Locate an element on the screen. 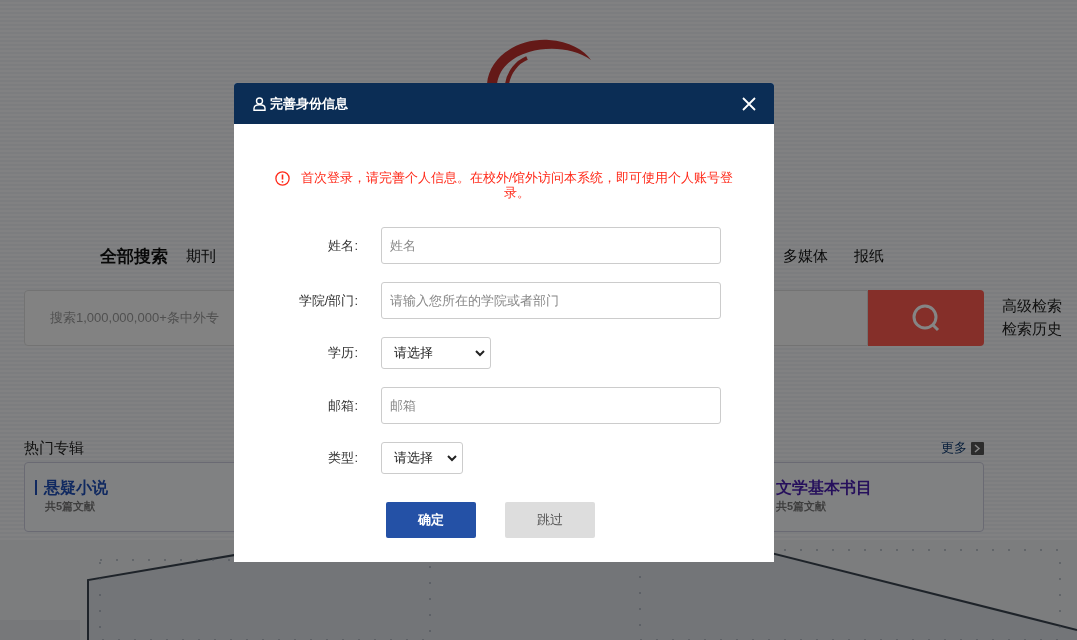  field-label: 学院/部门: is located at coordinates (327, 300).